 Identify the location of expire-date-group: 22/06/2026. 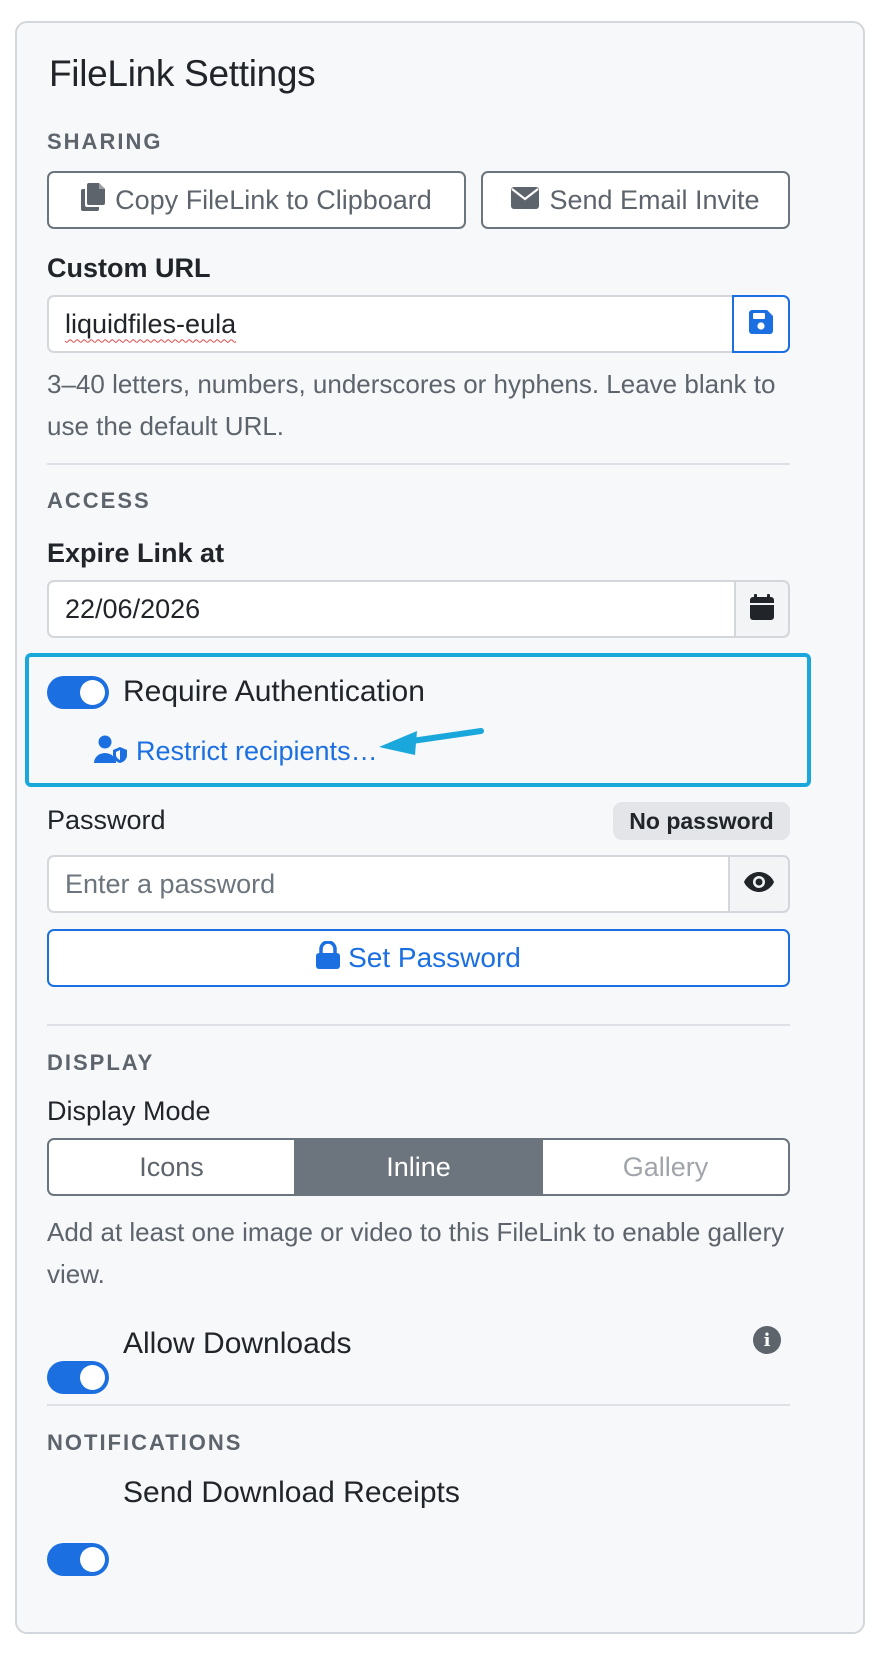
(418, 609).